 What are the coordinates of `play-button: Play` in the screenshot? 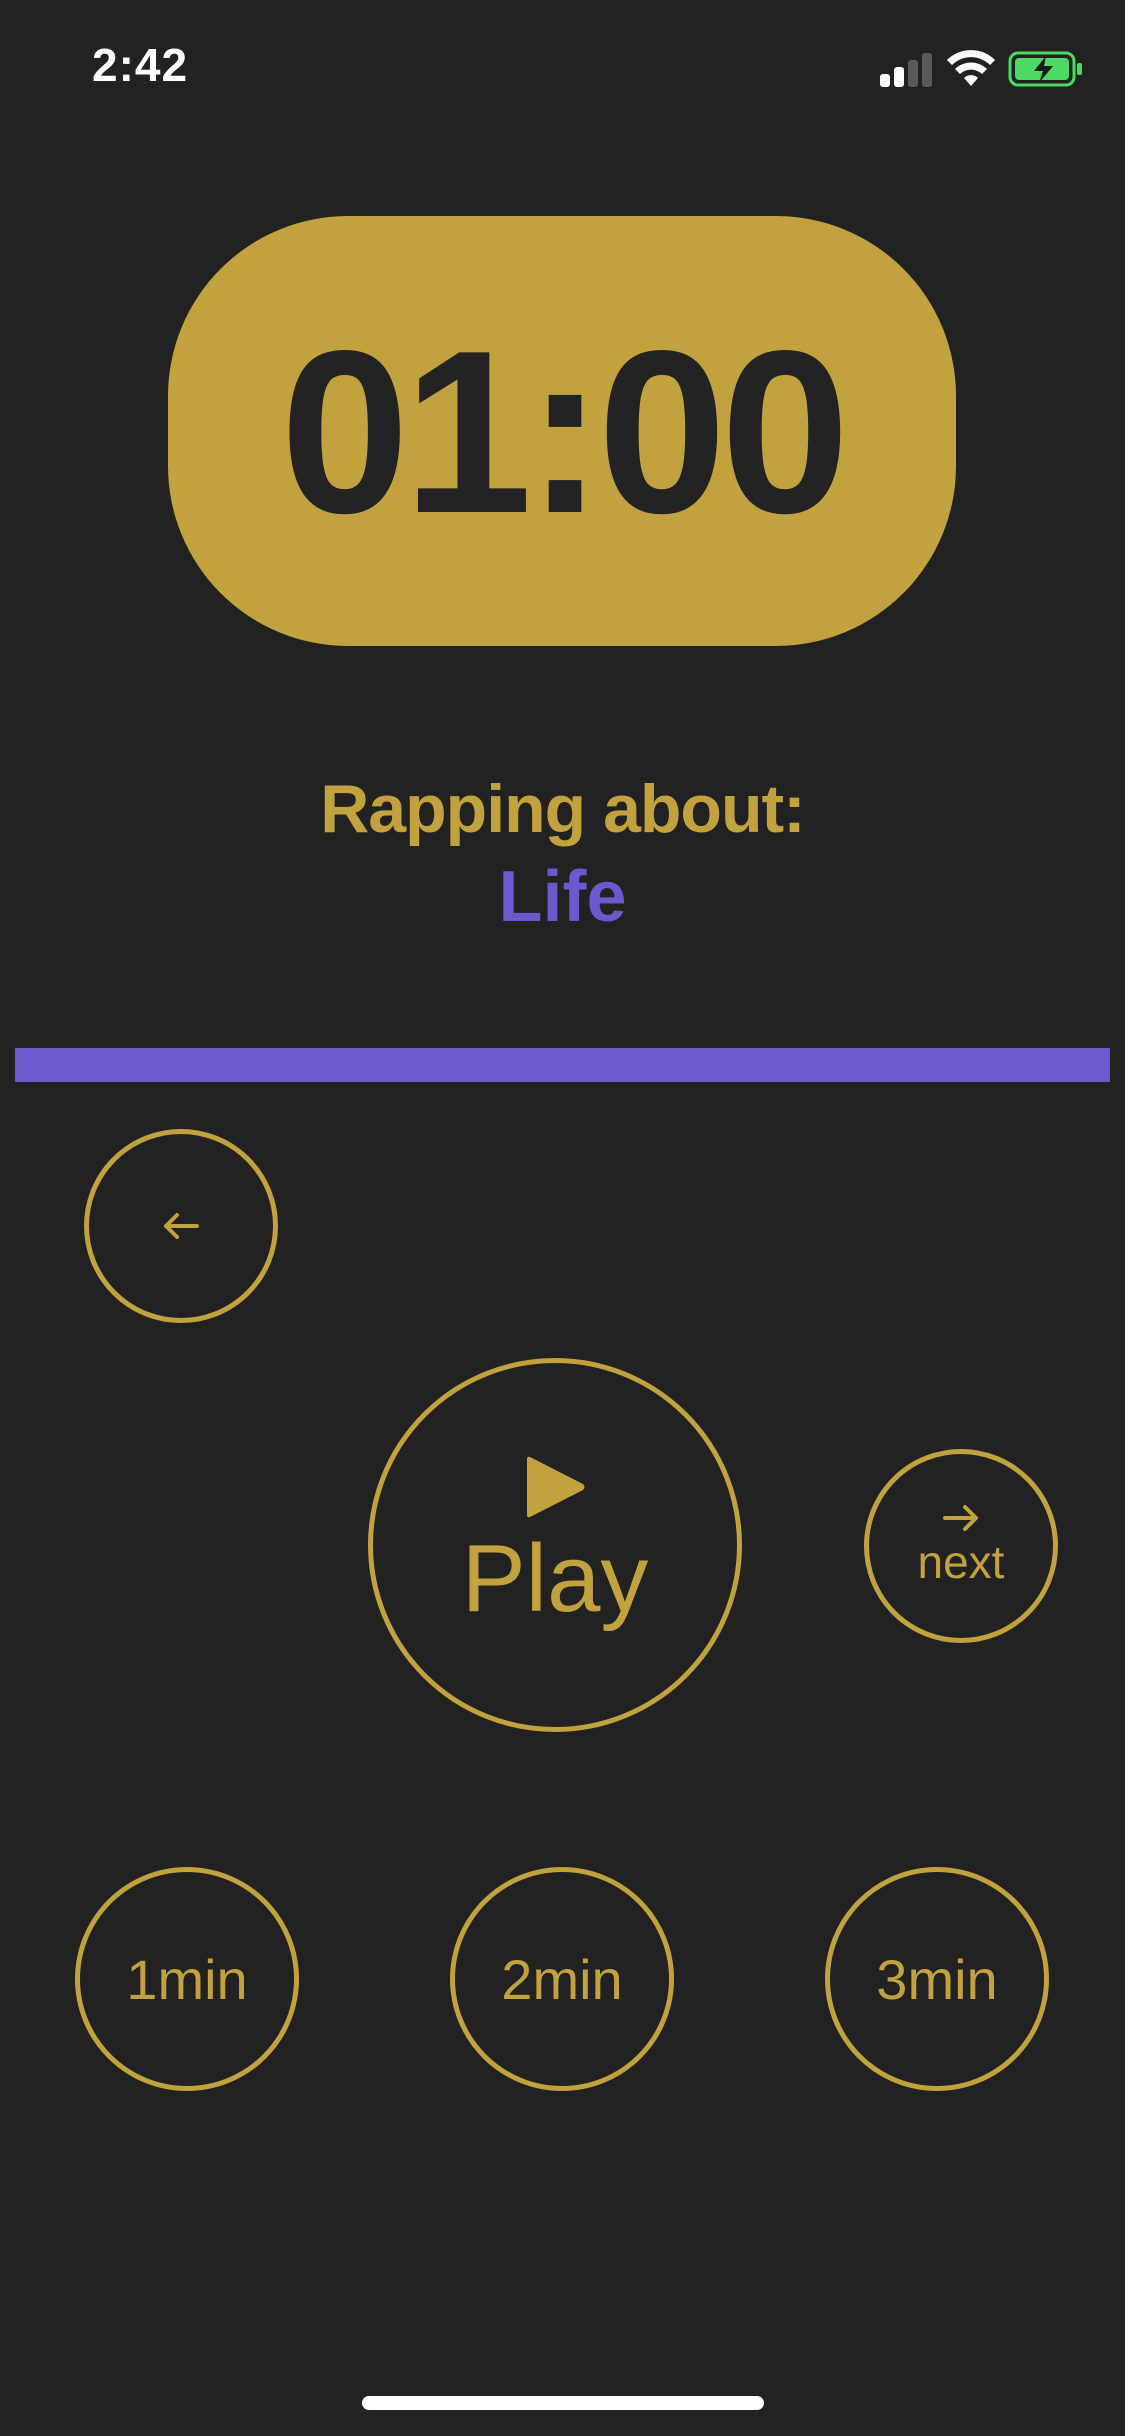 It's located at (555, 1545).